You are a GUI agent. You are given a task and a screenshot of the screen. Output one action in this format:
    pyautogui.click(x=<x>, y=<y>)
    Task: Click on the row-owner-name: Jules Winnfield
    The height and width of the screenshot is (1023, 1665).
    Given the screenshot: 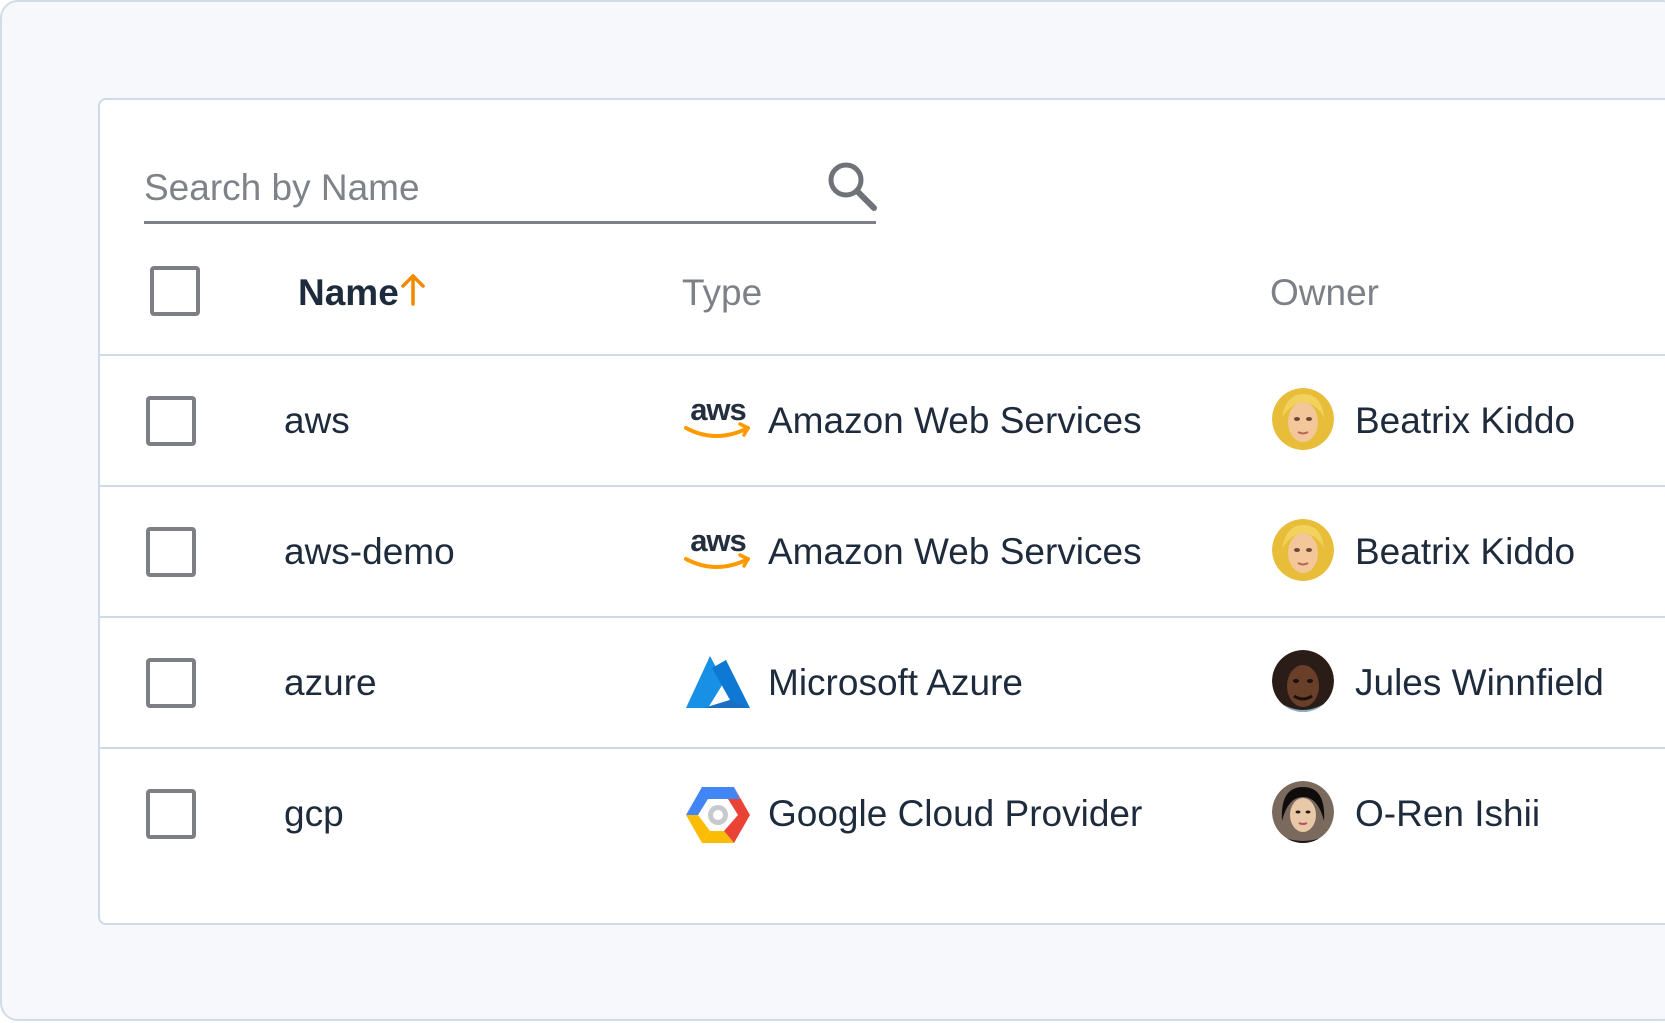 What is the action you would take?
    pyautogui.click(x=1479, y=682)
    